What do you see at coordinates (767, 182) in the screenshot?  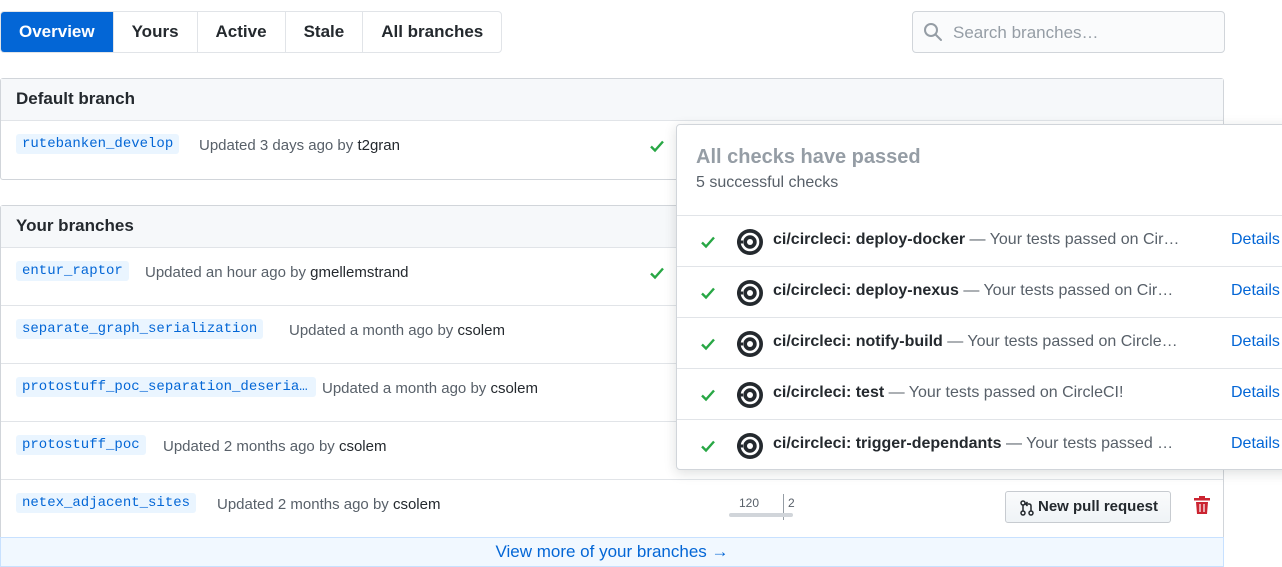 I see `checks-summary-subtitle: 5 successful checks` at bounding box center [767, 182].